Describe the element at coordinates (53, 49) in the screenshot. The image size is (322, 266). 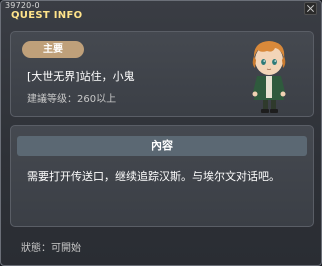
I see `quest-type-badge: 主要` at that location.